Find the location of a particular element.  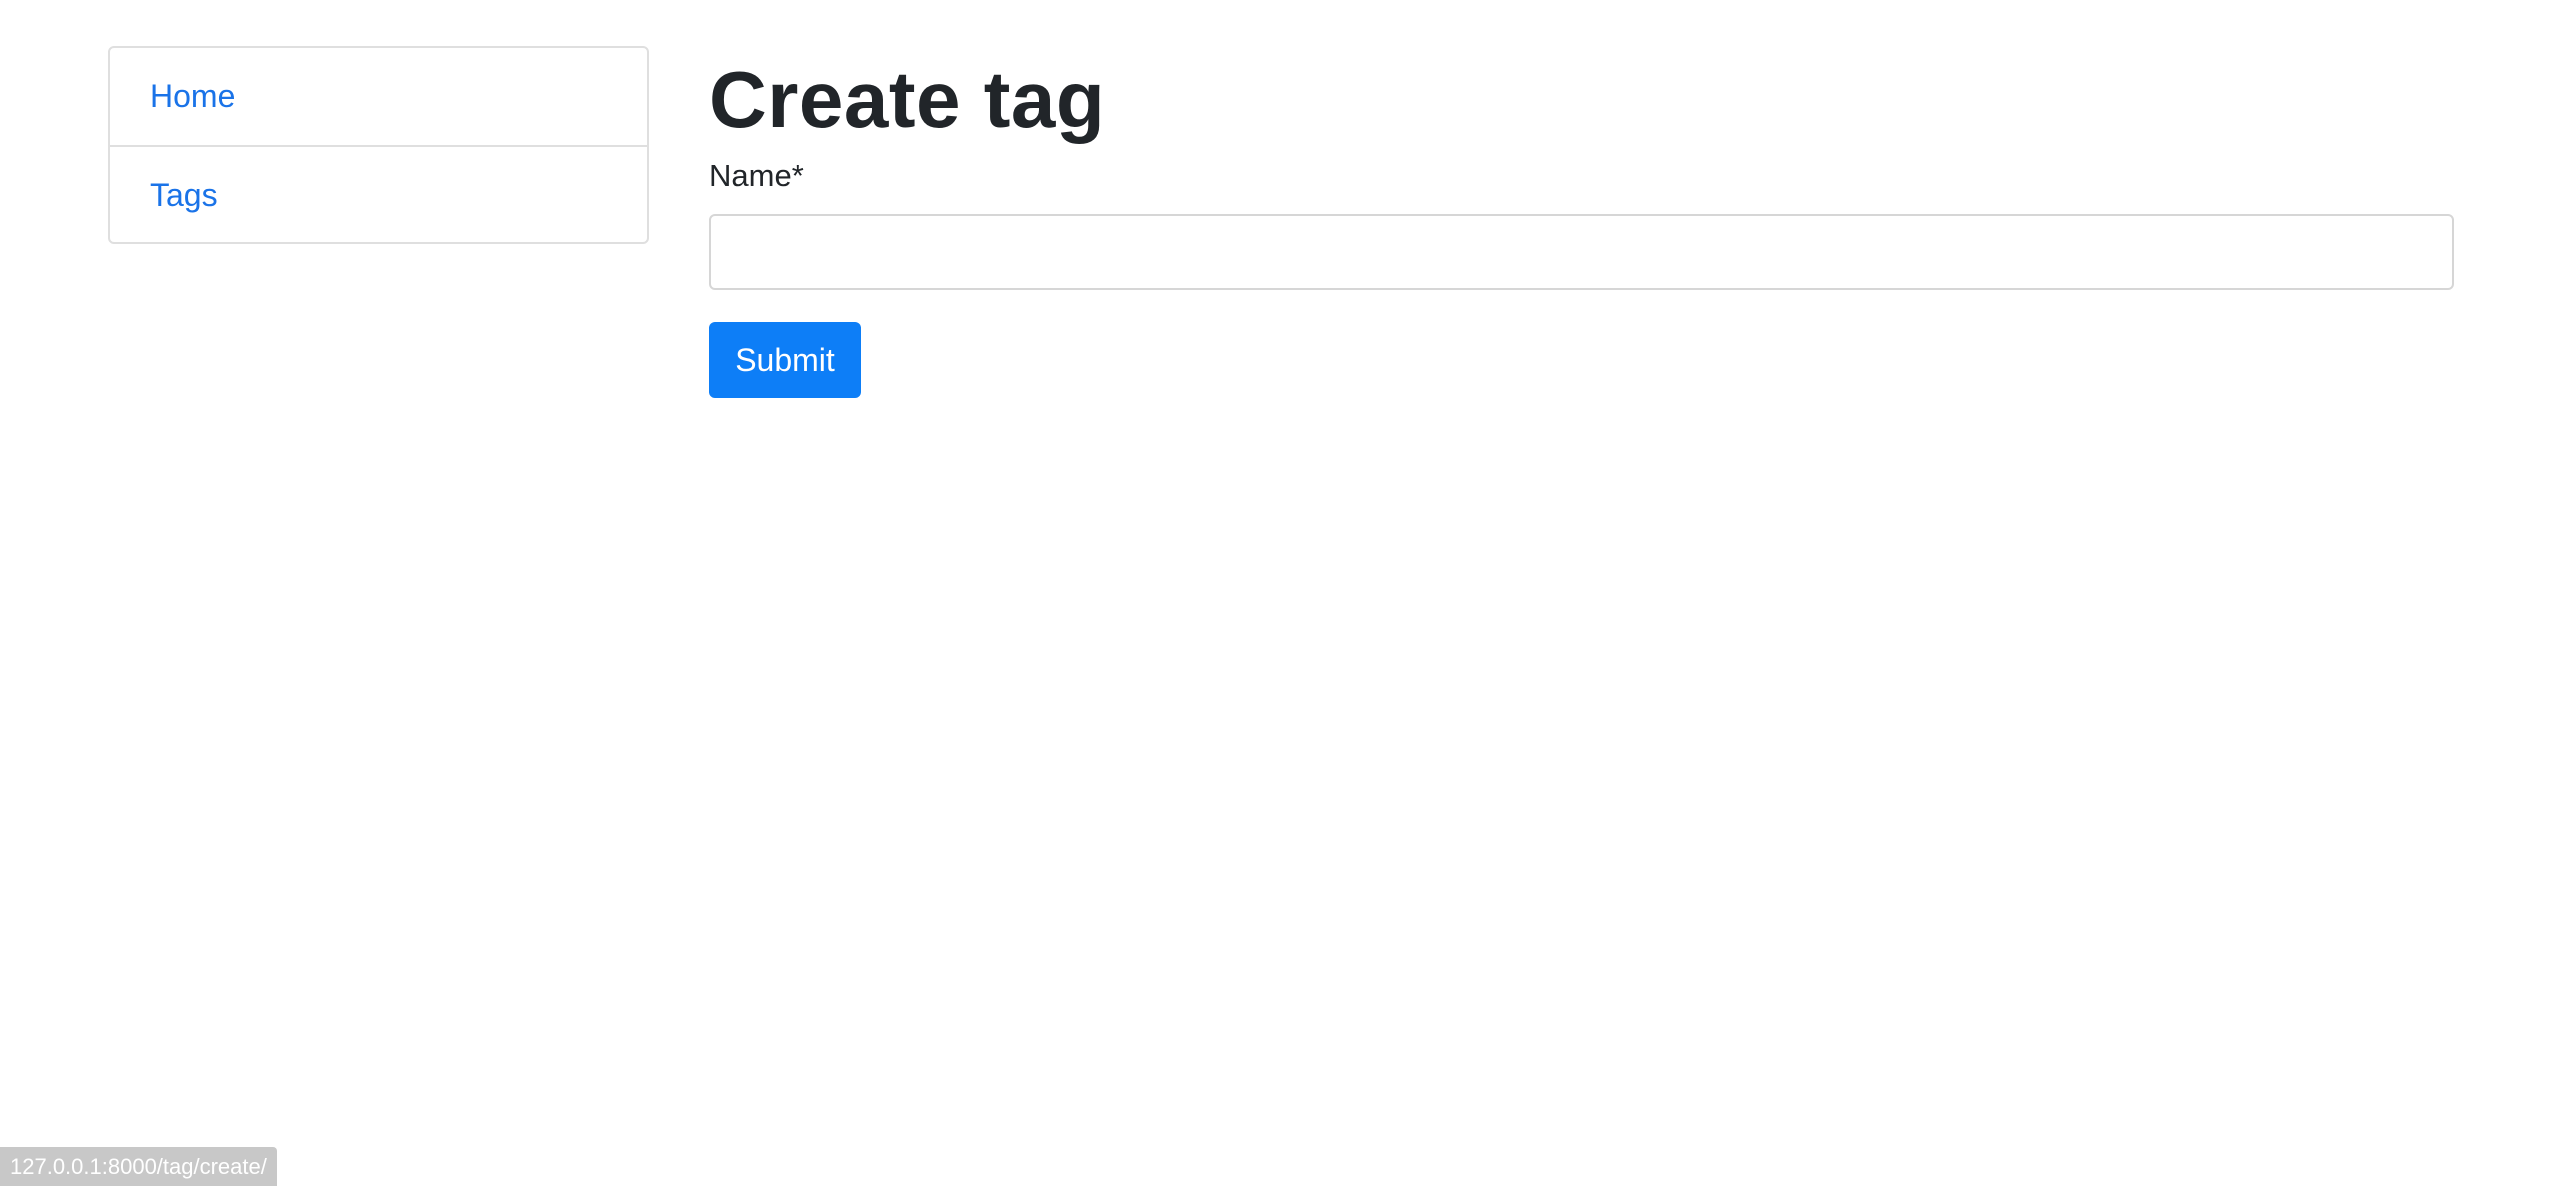

sidebar-item-home: Home is located at coordinates (378, 96).